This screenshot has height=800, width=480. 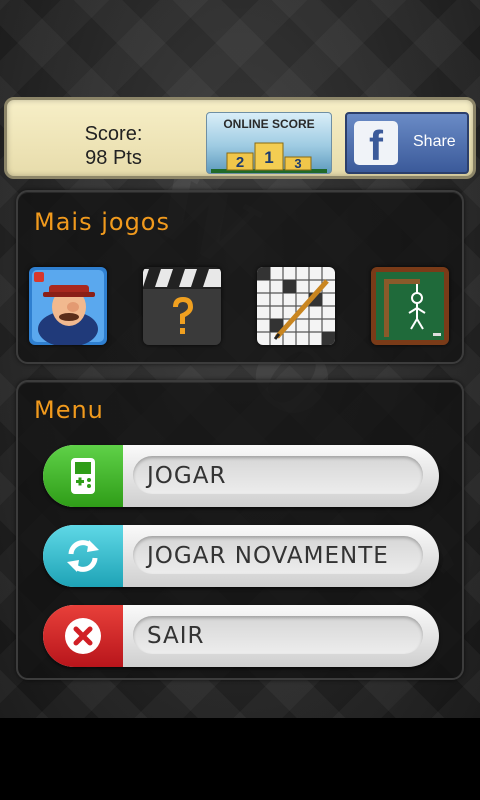 I want to click on play-button: JOGAR, so click(x=241, y=476).